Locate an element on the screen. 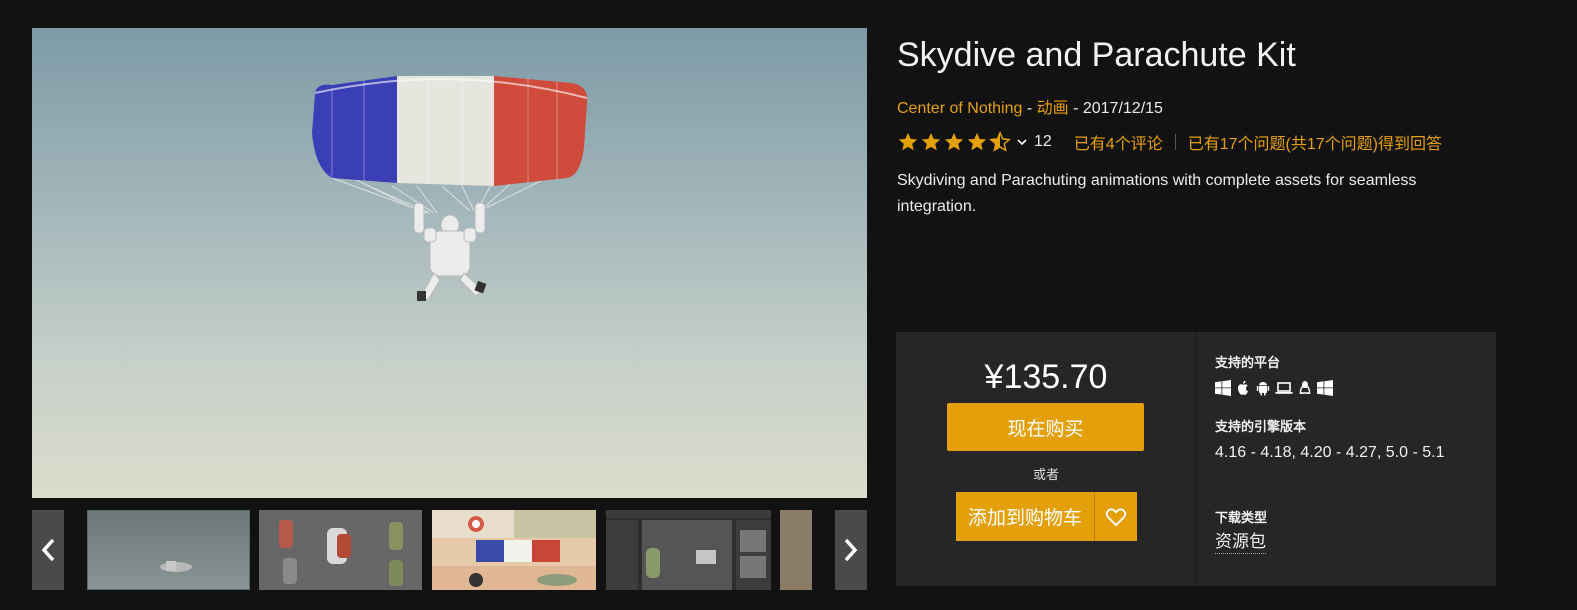 Image resolution: width=1577 pixels, height=610 pixels. heart-icon is located at coordinates (1116, 516).